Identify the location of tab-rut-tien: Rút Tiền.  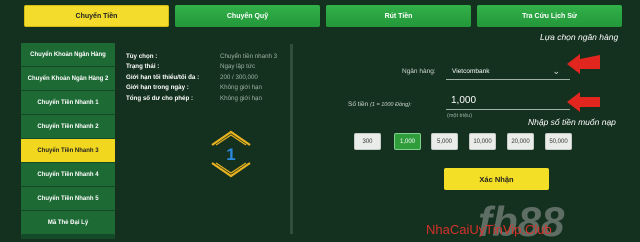
(398, 16).